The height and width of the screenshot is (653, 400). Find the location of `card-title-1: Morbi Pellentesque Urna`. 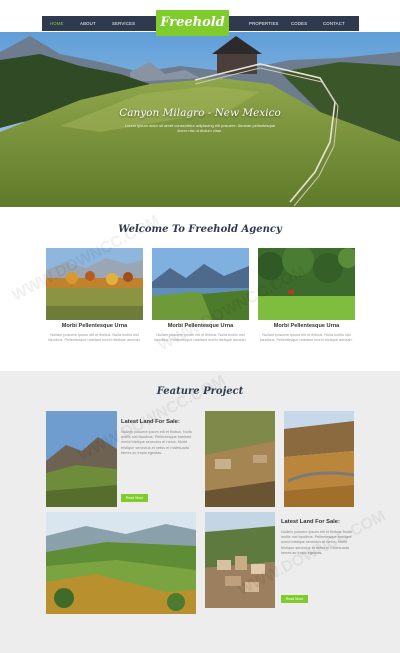

card-title-1: Morbi Pellentesque Urna is located at coordinates (94, 326).